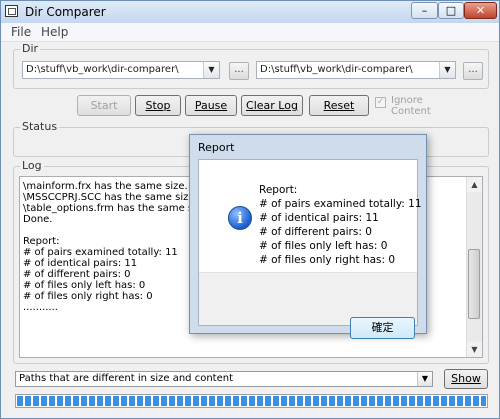 The width and height of the screenshot is (500, 419). What do you see at coordinates (250, 12) in the screenshot?
I see `title-bar: Dir Comparer – □ ✕` at bounding box center [250, 12].